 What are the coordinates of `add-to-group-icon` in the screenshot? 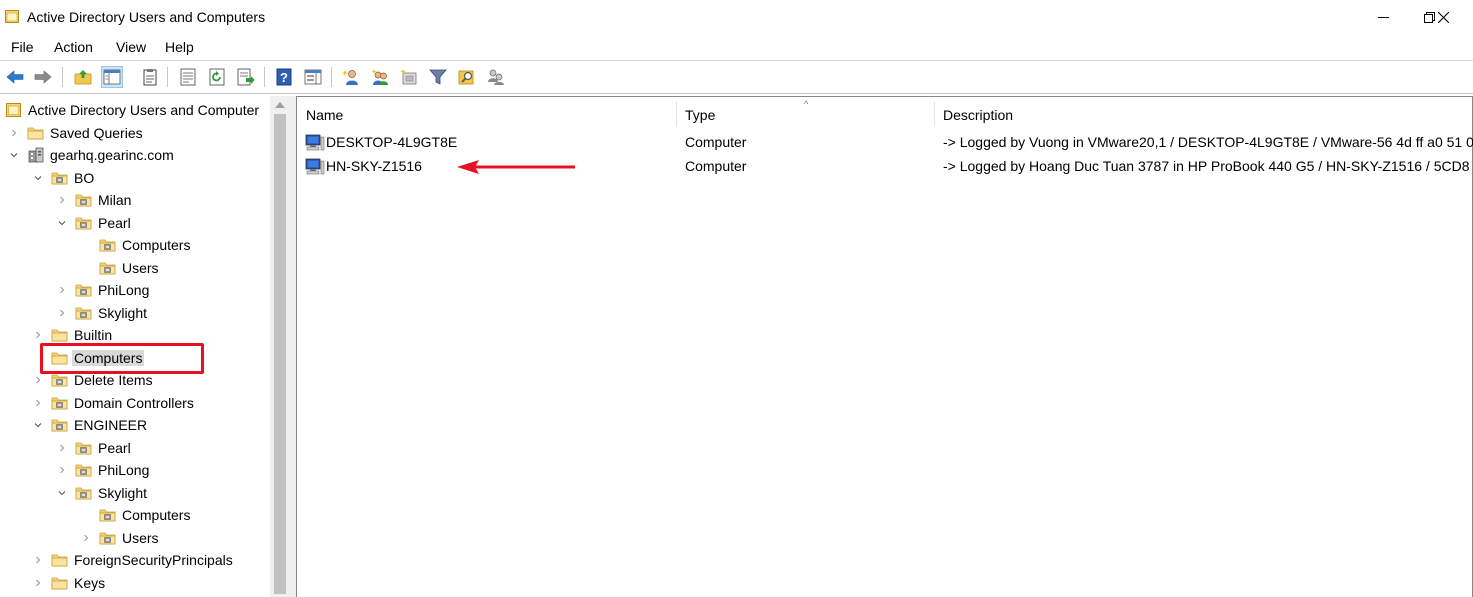 It's located at (496, 77).